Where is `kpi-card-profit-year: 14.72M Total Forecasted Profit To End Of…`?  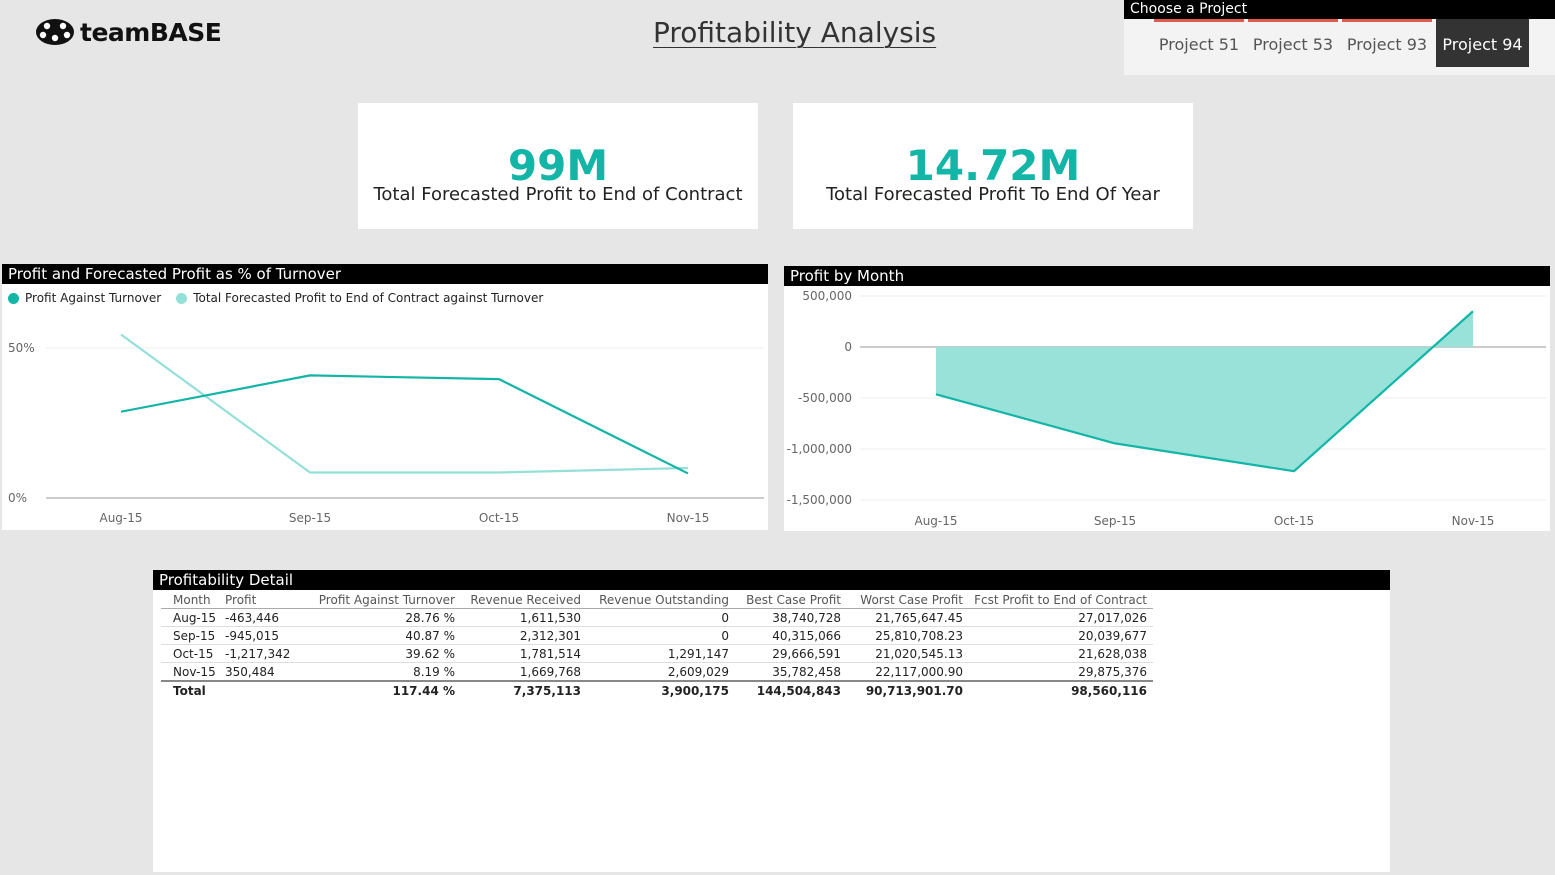 kpi-card-profit-year: 14.72M Total Forecasted Profit To End Of… is located at coordinates (993, 166).